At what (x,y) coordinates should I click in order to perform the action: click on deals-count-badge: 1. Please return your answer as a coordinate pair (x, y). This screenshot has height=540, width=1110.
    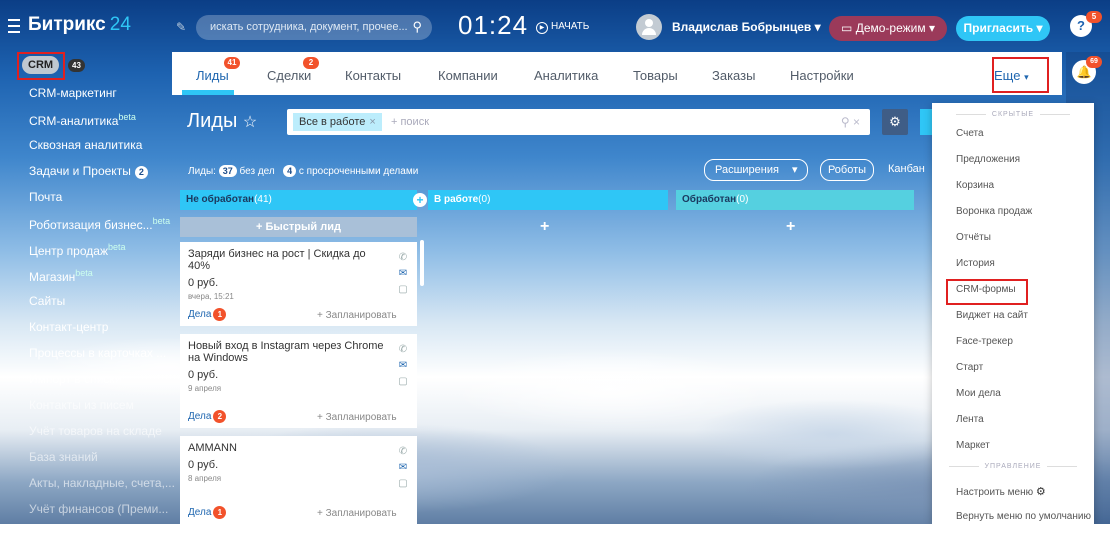
    Looking at the image, I should click on (220, 512).